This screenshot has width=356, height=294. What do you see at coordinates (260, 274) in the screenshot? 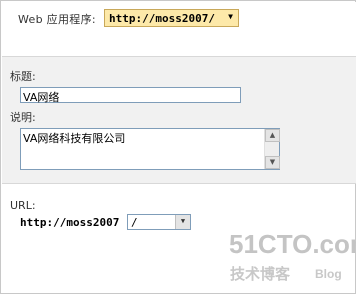
I see `watermark-subtitle: 技术博客` at bounding box center [260, 274].